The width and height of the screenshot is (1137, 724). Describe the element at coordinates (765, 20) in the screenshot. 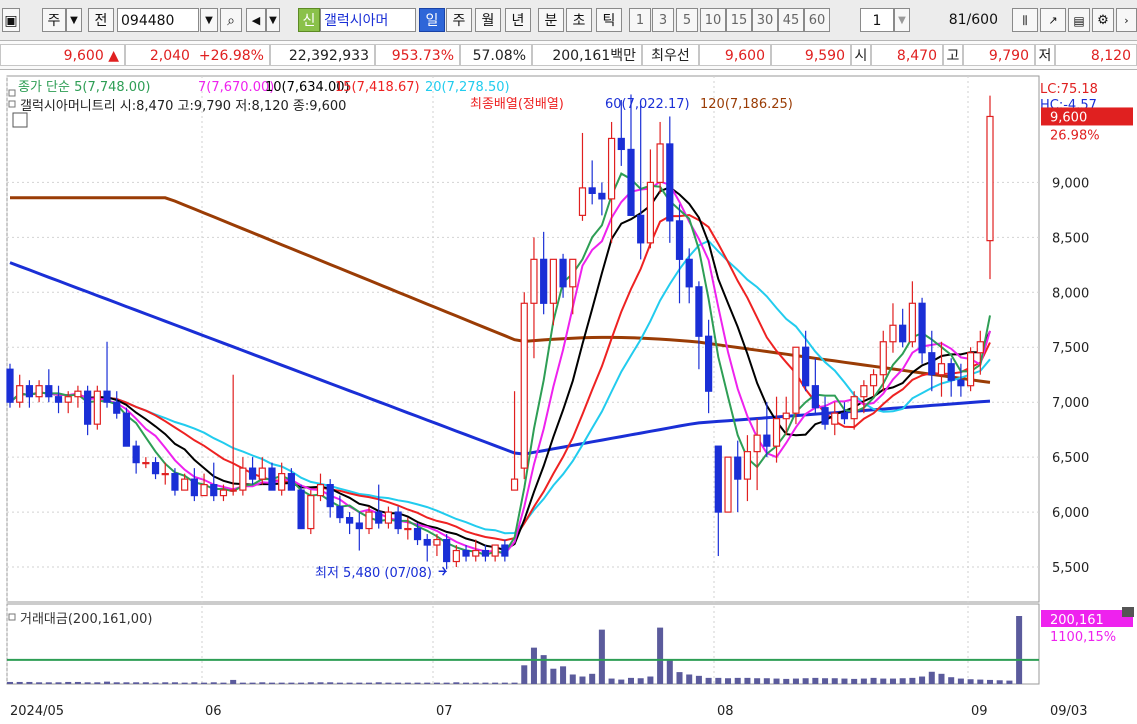

I see `interval-button-30: 30` at that location.